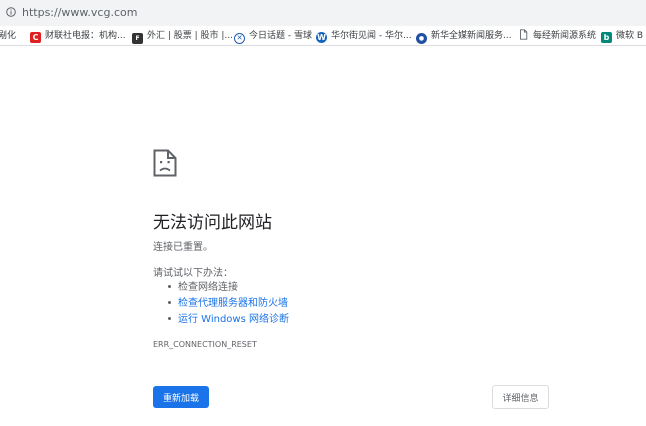 This screenshot has width=646, height=426. I want to click on suggestion-item: 运行 Windows 网络诊断, so click(228, 320).